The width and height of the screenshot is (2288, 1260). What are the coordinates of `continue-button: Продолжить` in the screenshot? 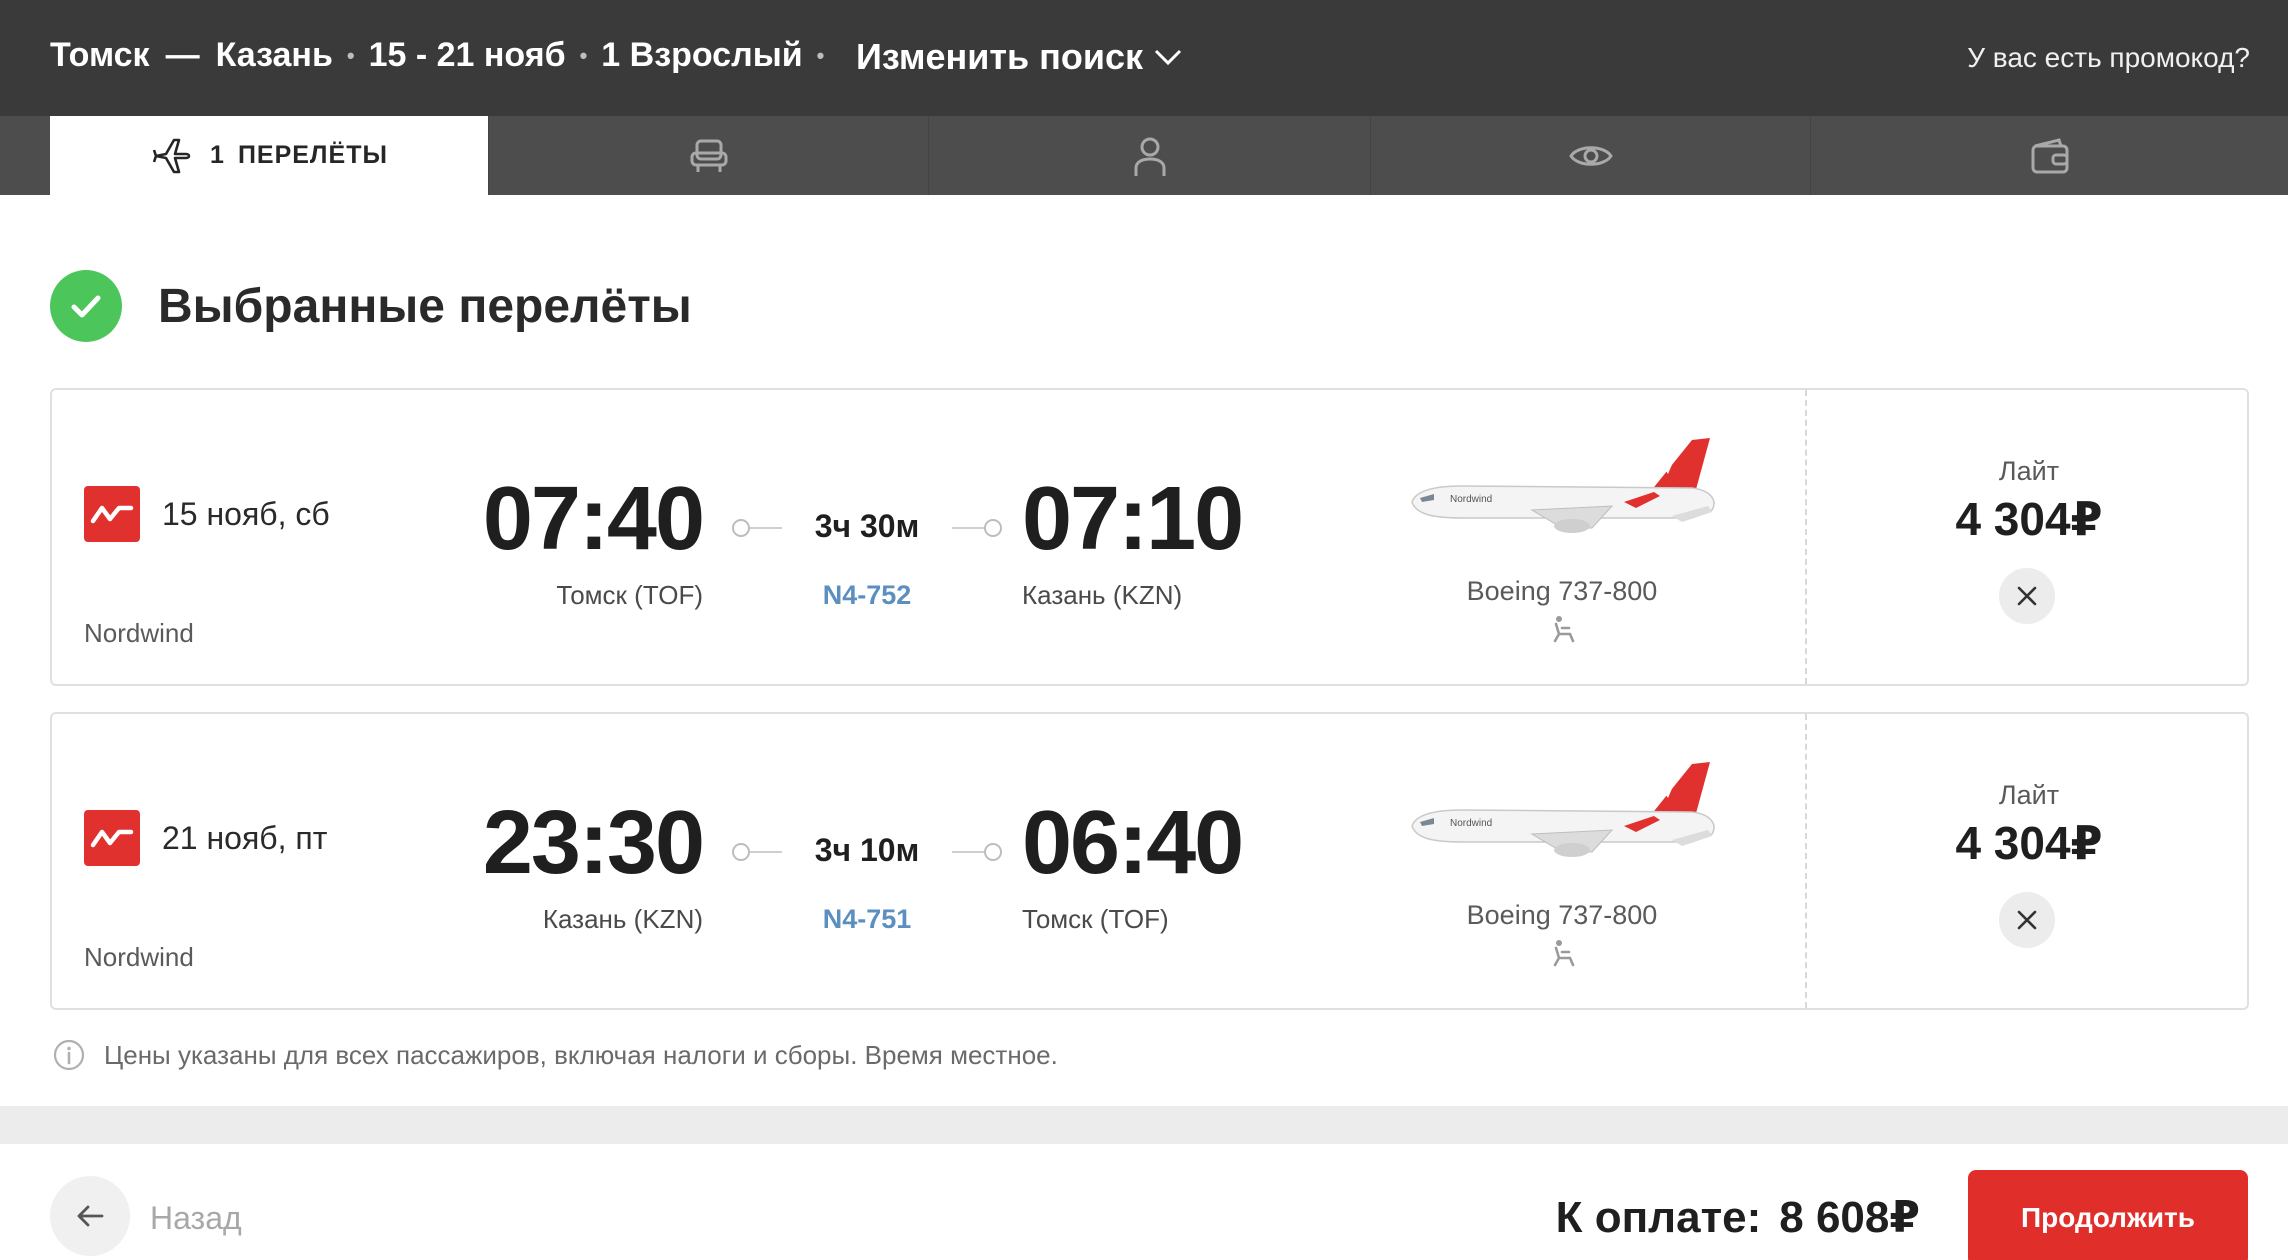 It's located at (2108, 1215).